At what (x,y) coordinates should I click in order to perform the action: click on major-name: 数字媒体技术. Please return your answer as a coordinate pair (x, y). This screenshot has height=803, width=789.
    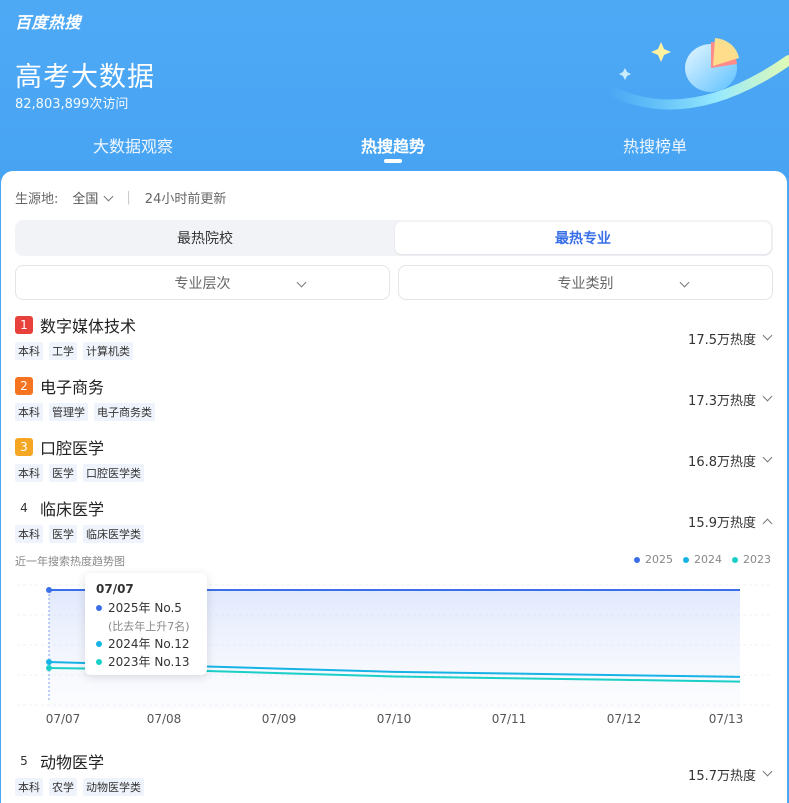
    Looking at the image, I should click on (88, 325).